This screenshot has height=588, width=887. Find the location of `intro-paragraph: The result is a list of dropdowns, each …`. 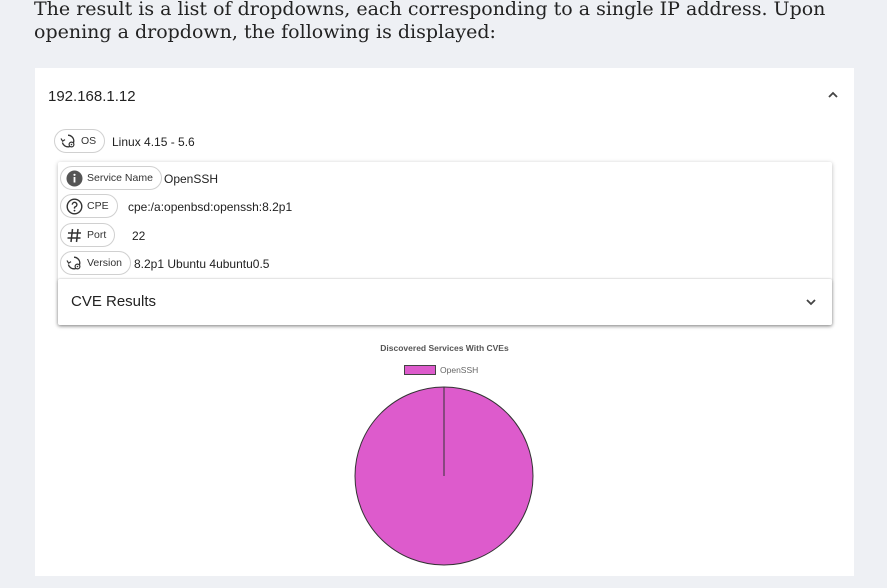

intro-paragraph: The result is a list of dropdowns, each … is located at coordinates (430, 21).